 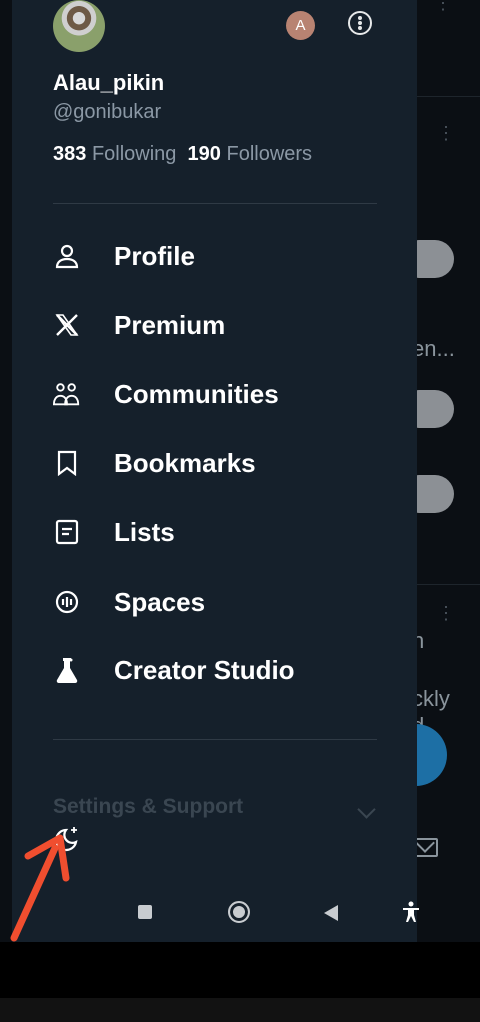 What do you see at coordinates (79, 26) in the screenshot?
I see `avatar` at bounding box center [79, 26].